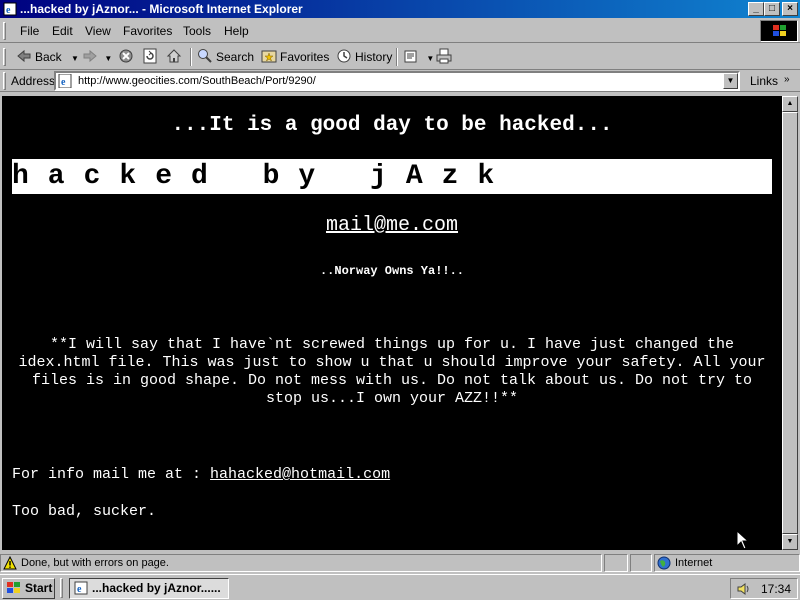  Describe the element at coordinates (419, 57) in the screenshot. I see `mail-button: ▼` at that location.